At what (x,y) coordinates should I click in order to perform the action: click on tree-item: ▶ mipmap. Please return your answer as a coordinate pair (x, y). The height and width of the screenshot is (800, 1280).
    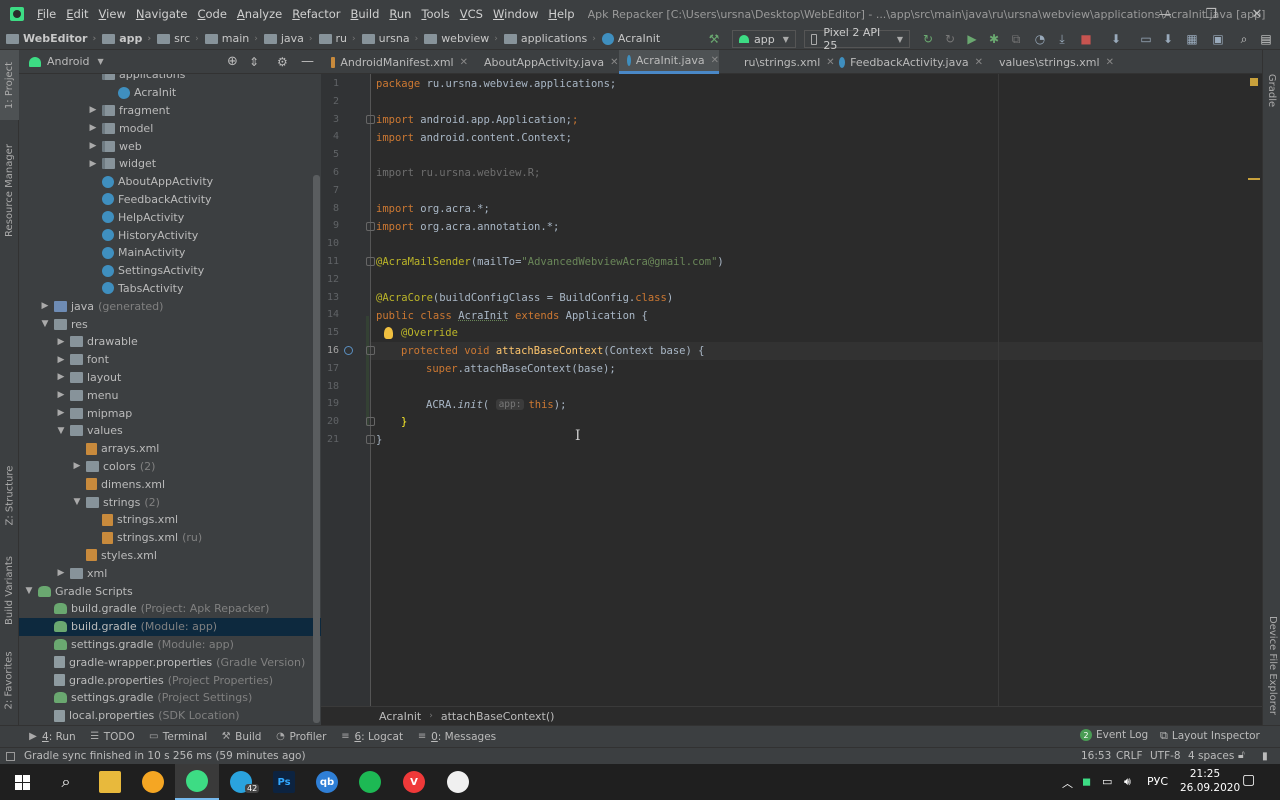
    Looking at the image, I should click on (170, 413).